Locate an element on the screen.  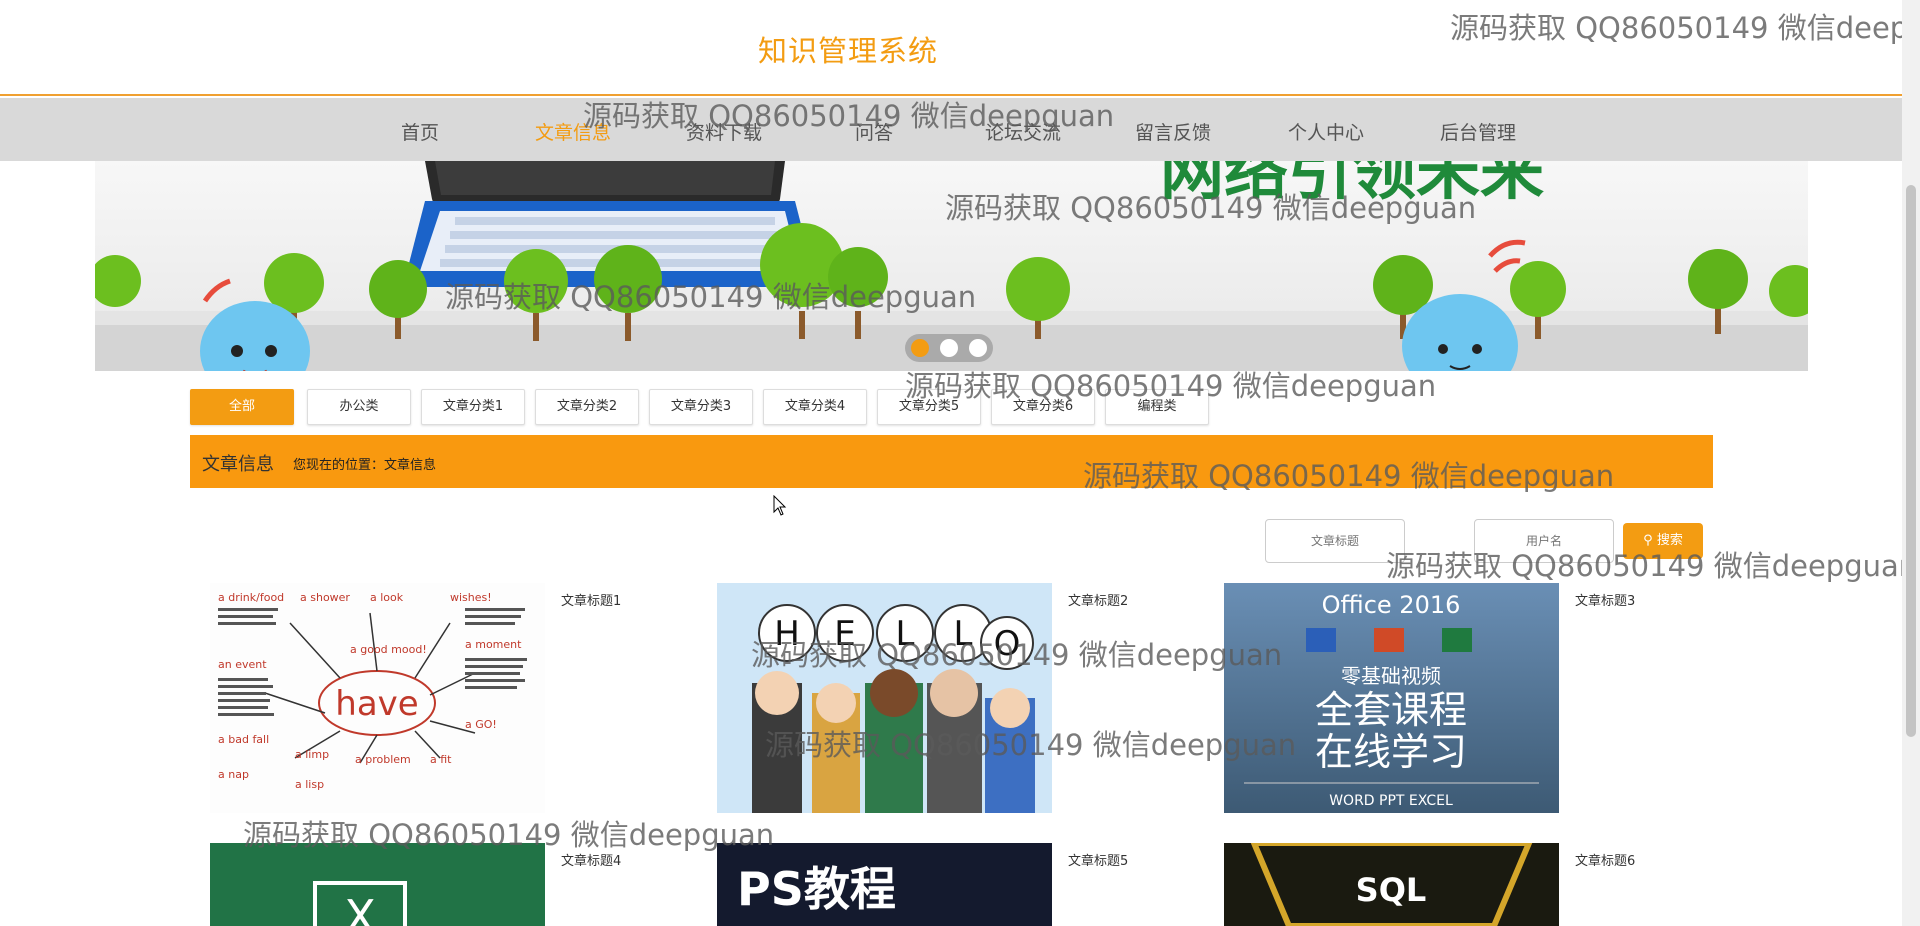
search-icon: ⚲ is located at coordinates (1648, 540).